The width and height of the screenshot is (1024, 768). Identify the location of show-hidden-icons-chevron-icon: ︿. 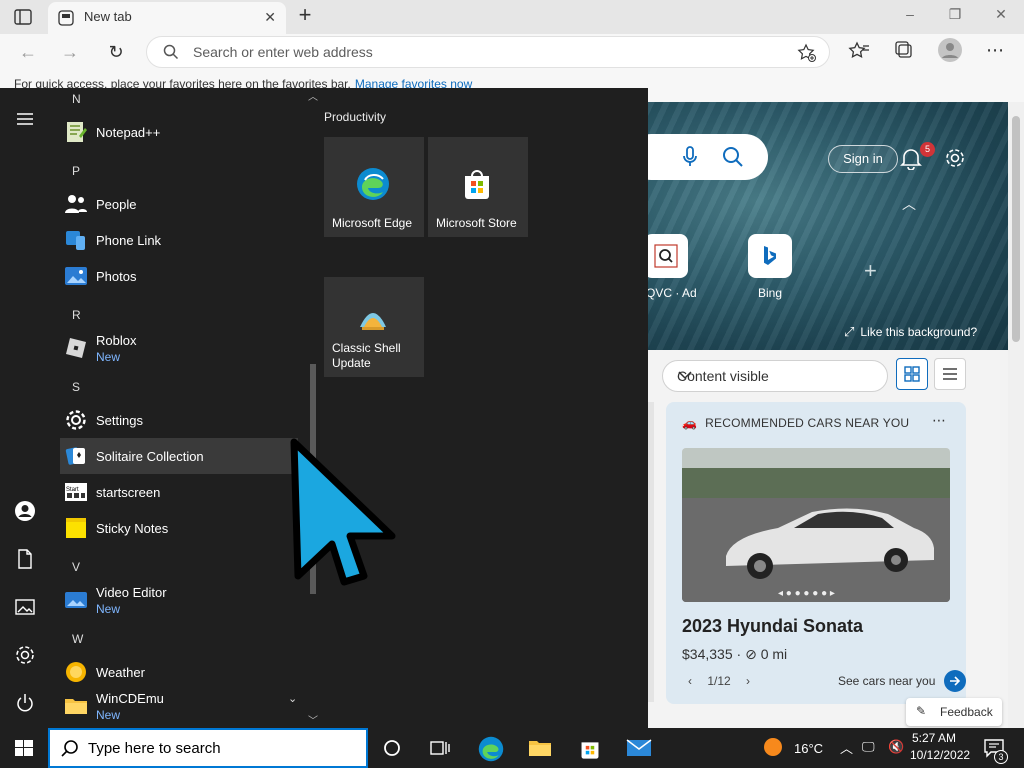
(846, 747).